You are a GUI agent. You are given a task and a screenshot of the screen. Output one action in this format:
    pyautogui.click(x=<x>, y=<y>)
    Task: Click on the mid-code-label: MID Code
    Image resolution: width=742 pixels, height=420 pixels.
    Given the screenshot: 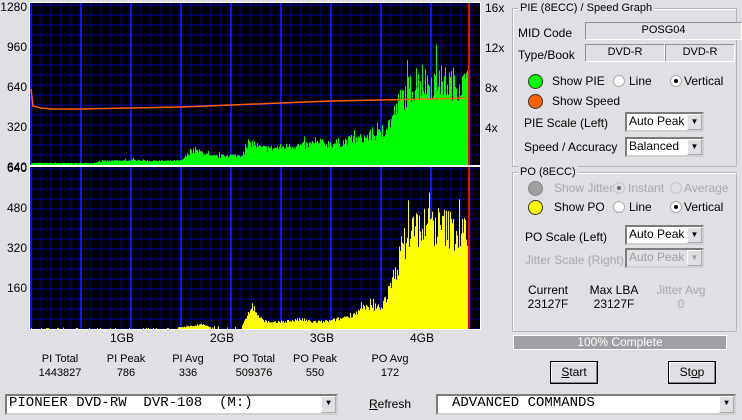 What is the action you would take?
    pyautogui.click(x=545, y=33)
    